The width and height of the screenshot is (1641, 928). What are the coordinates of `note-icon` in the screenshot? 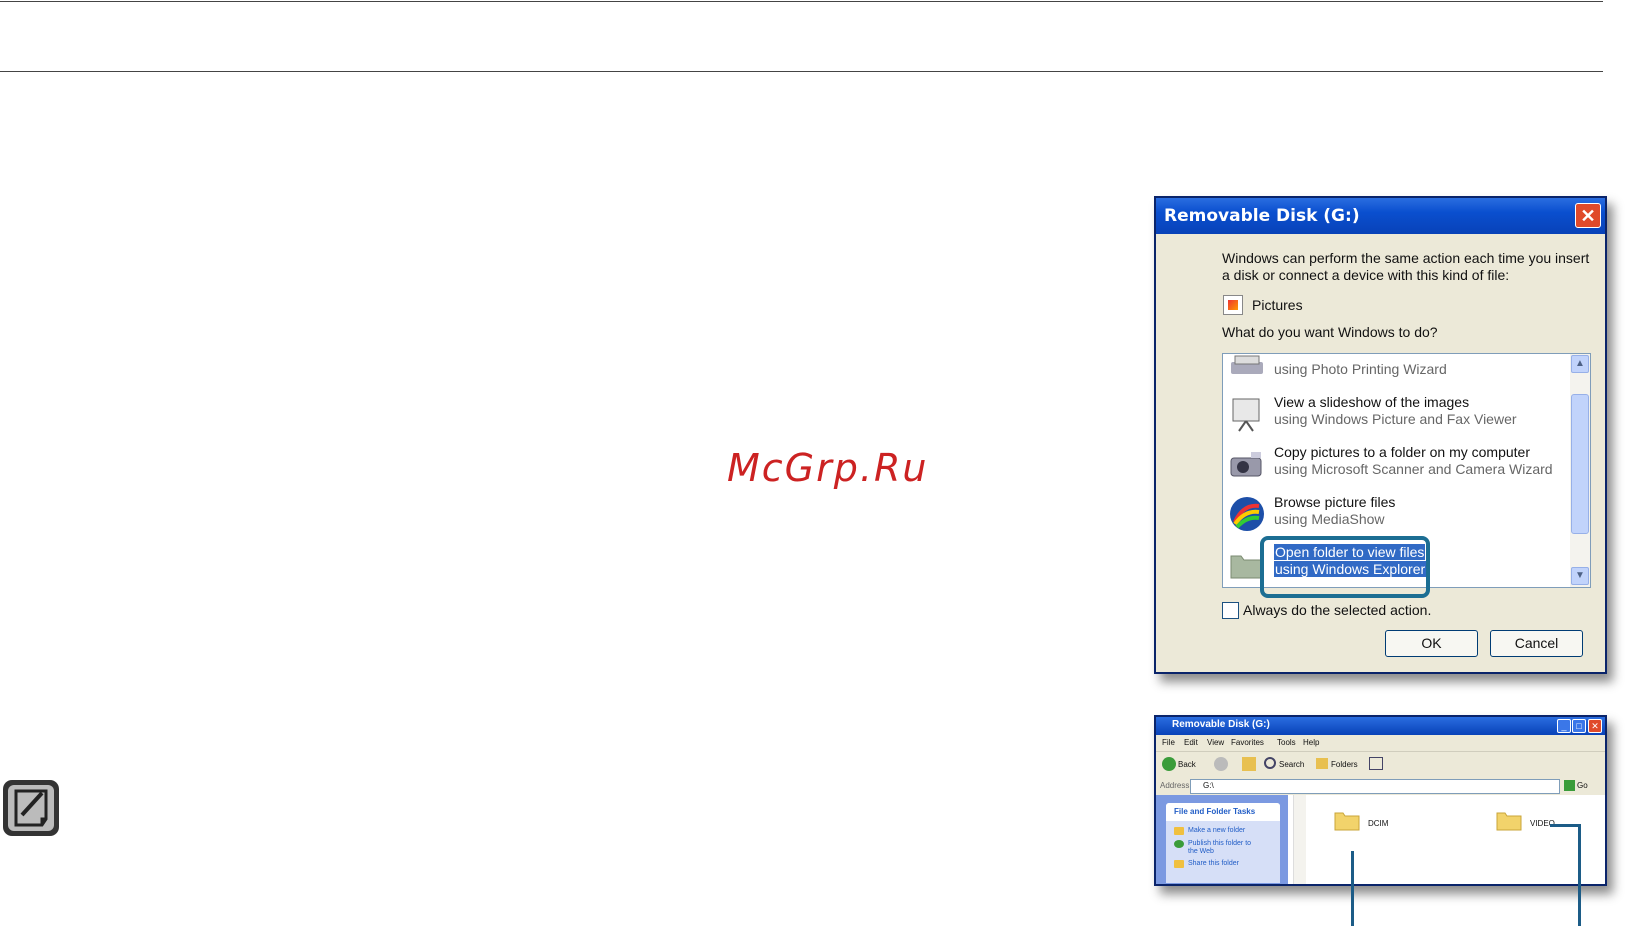 It's located at (31, 808).